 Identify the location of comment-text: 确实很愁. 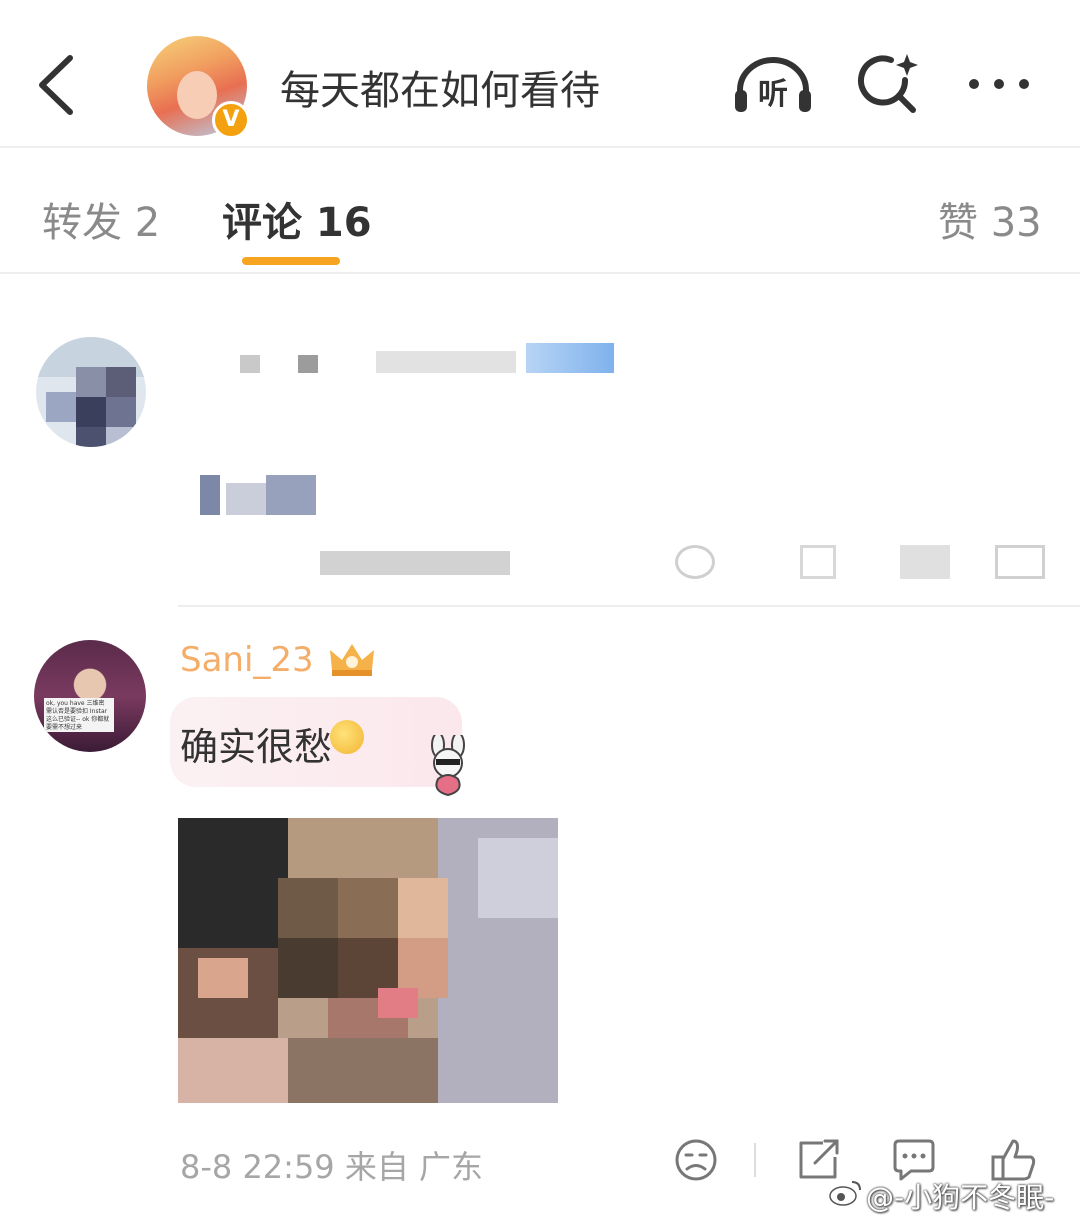
(256, 747).